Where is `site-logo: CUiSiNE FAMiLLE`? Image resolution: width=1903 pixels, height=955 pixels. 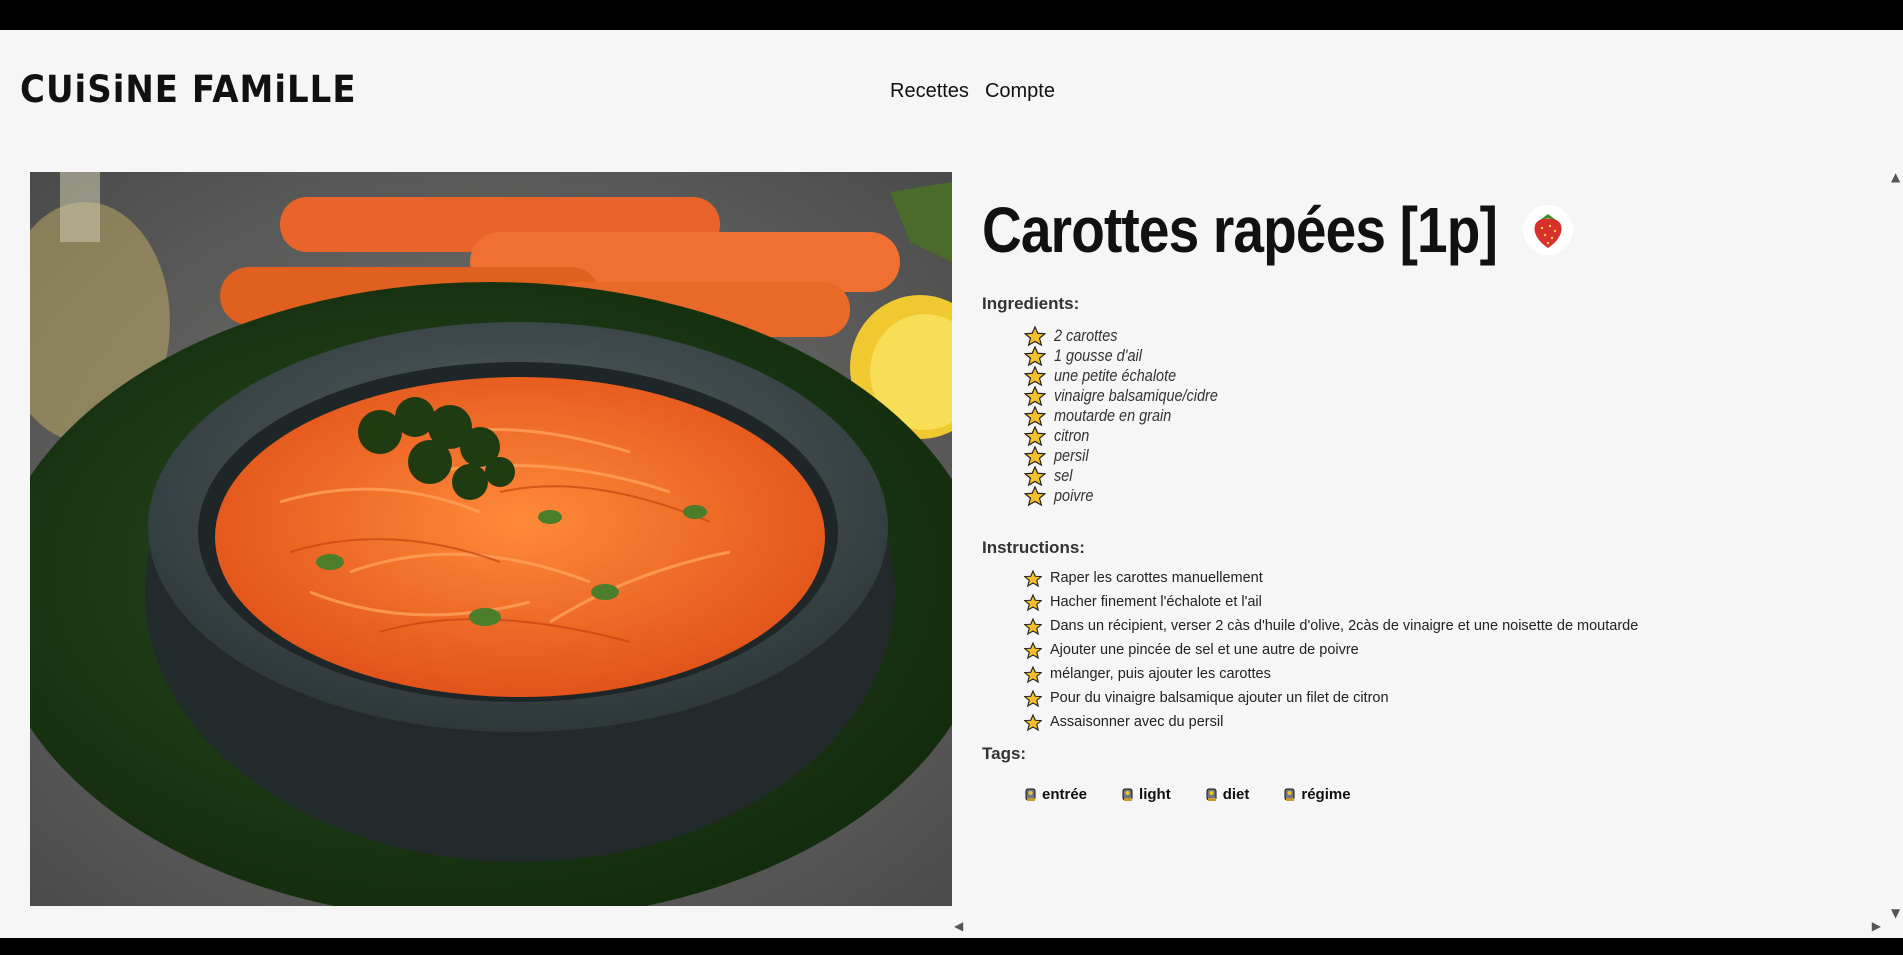
site-logo: CUiSiNE FAMiLLE is located at coordinates (188, 90).